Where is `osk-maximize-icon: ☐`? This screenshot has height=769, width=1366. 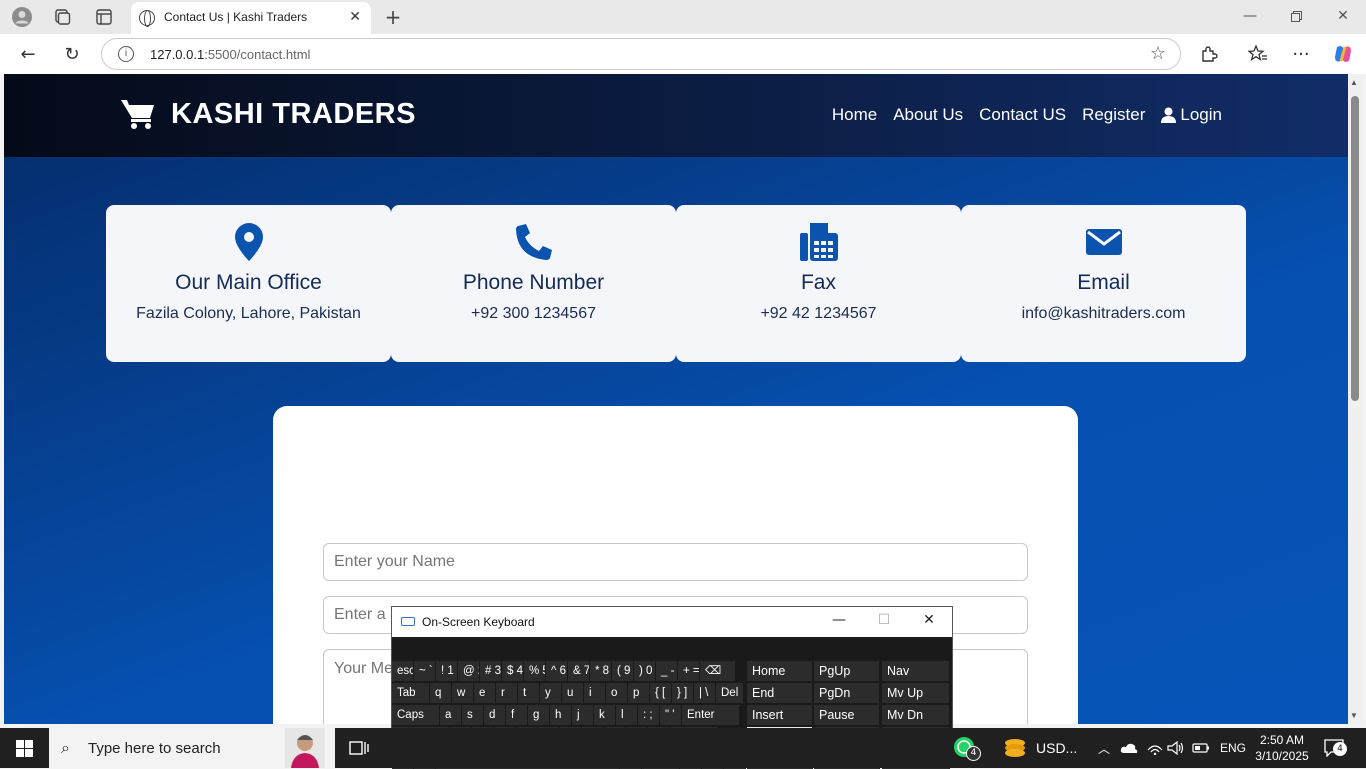 osk-maximize-icon: ☐ is located at coordinates (884, 622).